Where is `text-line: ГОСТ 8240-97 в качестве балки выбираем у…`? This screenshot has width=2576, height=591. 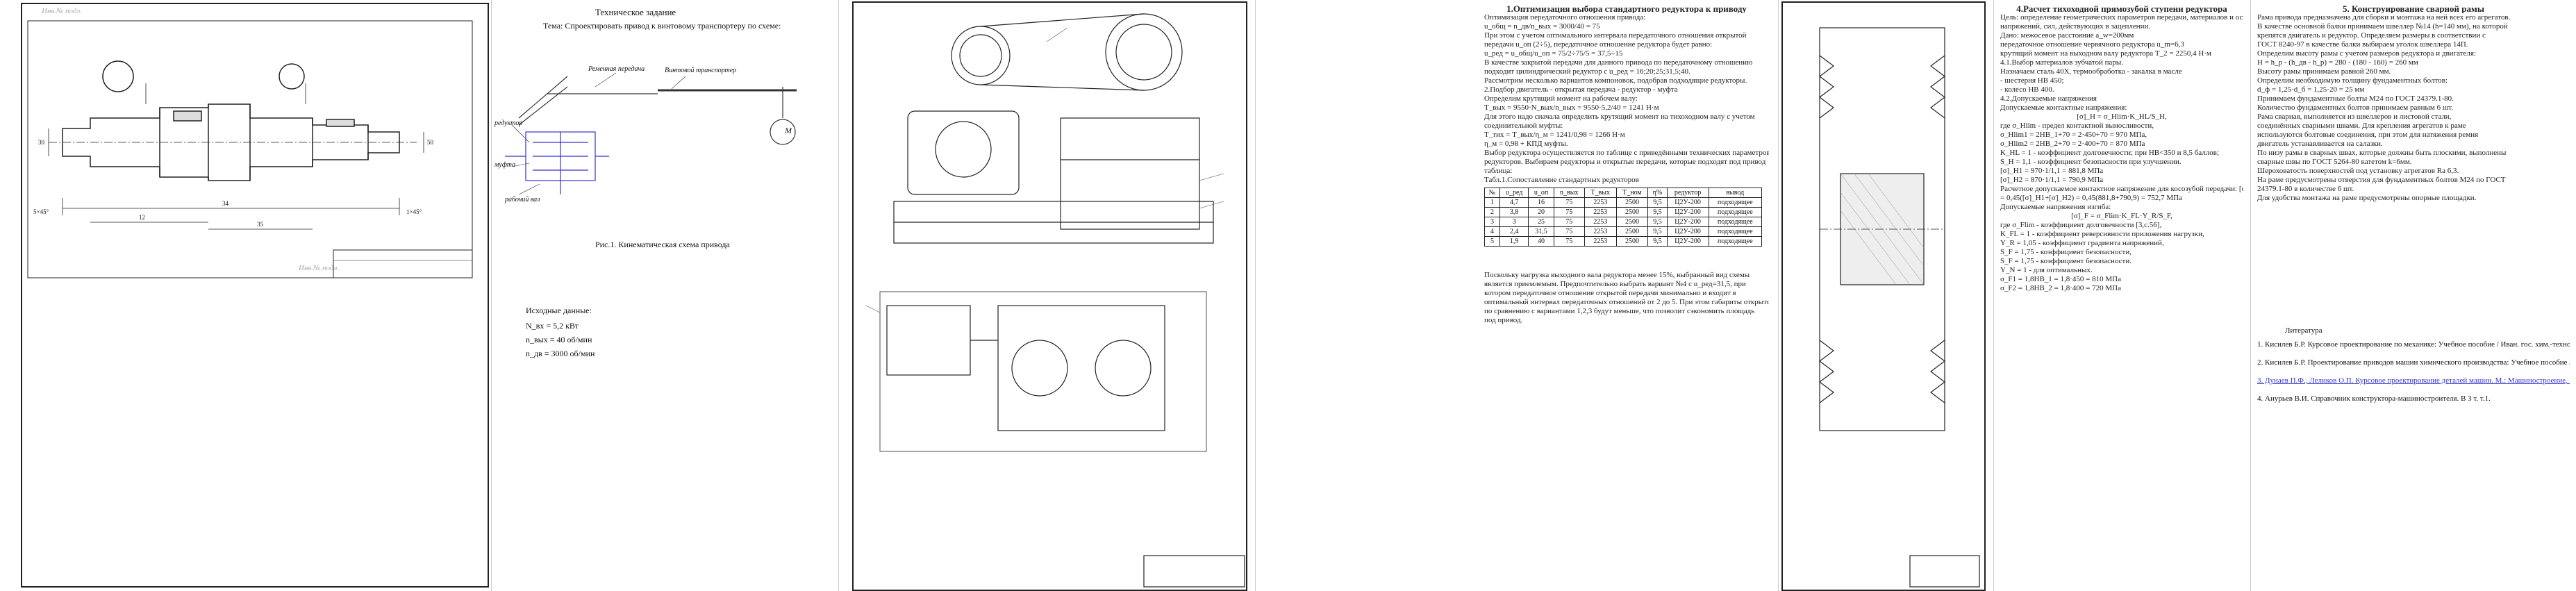
text-line: ГОСТ 8240-97 в качестве балки выбираем у… is located at coordinates (2362, 44).